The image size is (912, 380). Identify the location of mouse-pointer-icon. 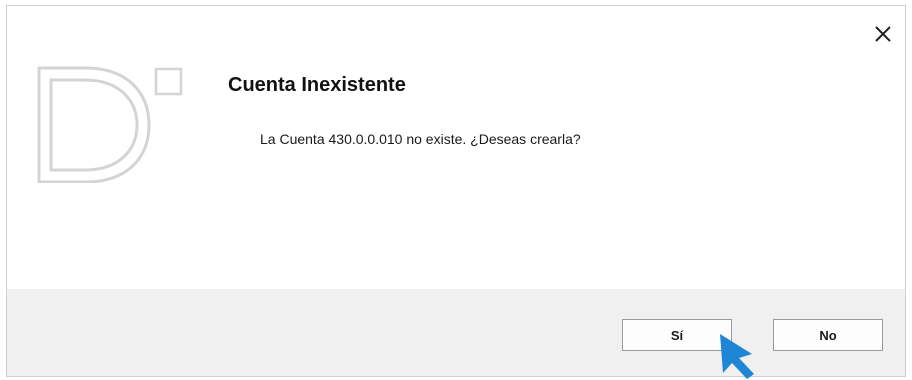
(737, 356).